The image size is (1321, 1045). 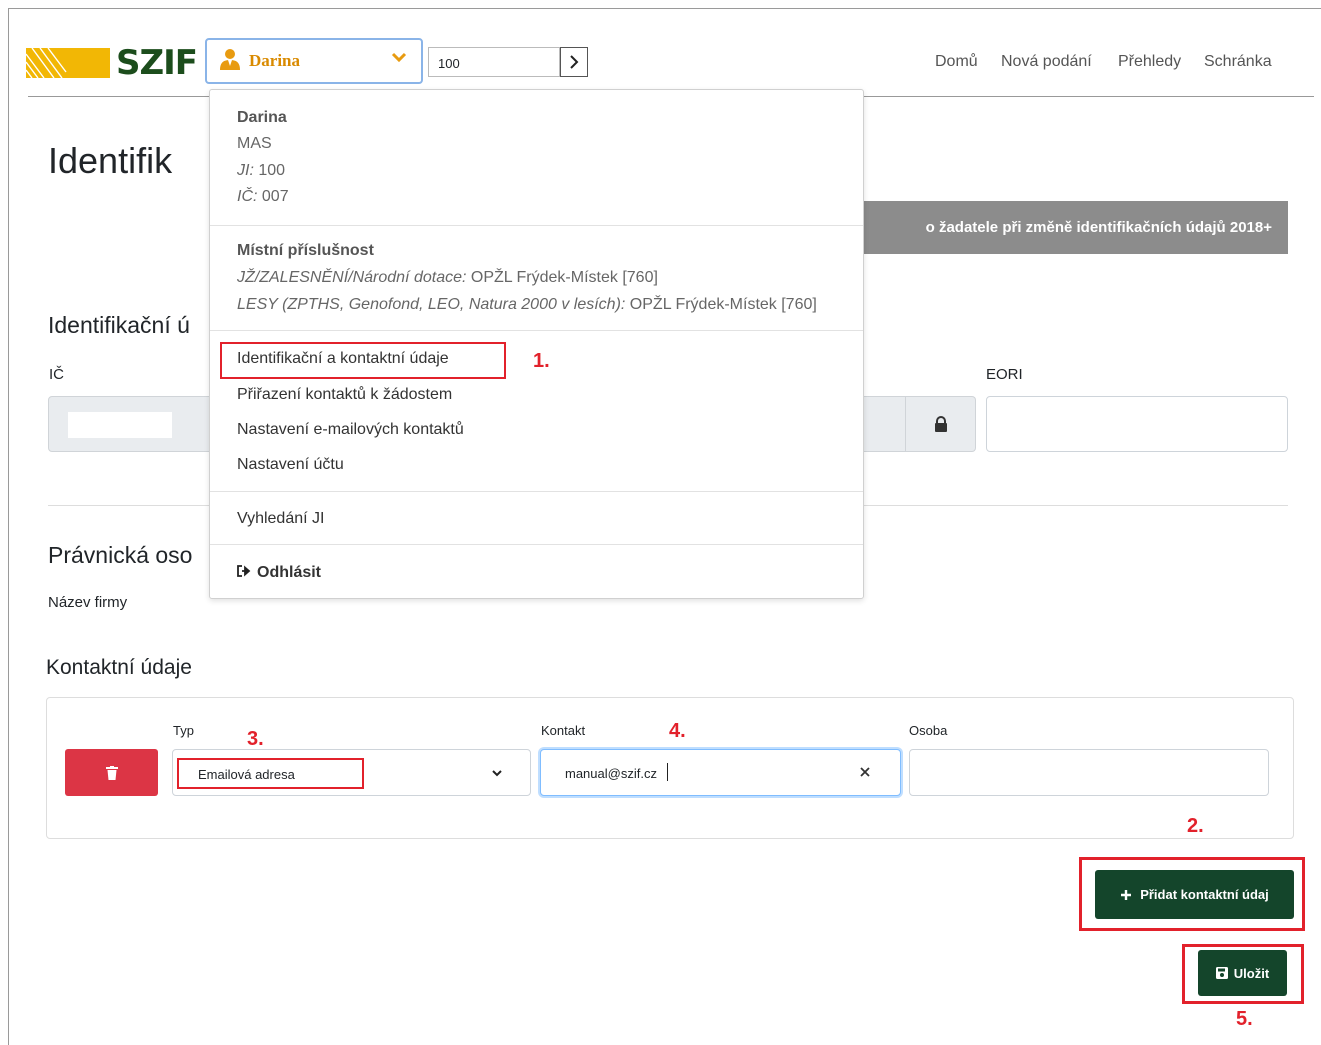 What do you see at coordinates (230, 61) in the screenshot?
I see `user-icon` at bounding box center [230, 61].